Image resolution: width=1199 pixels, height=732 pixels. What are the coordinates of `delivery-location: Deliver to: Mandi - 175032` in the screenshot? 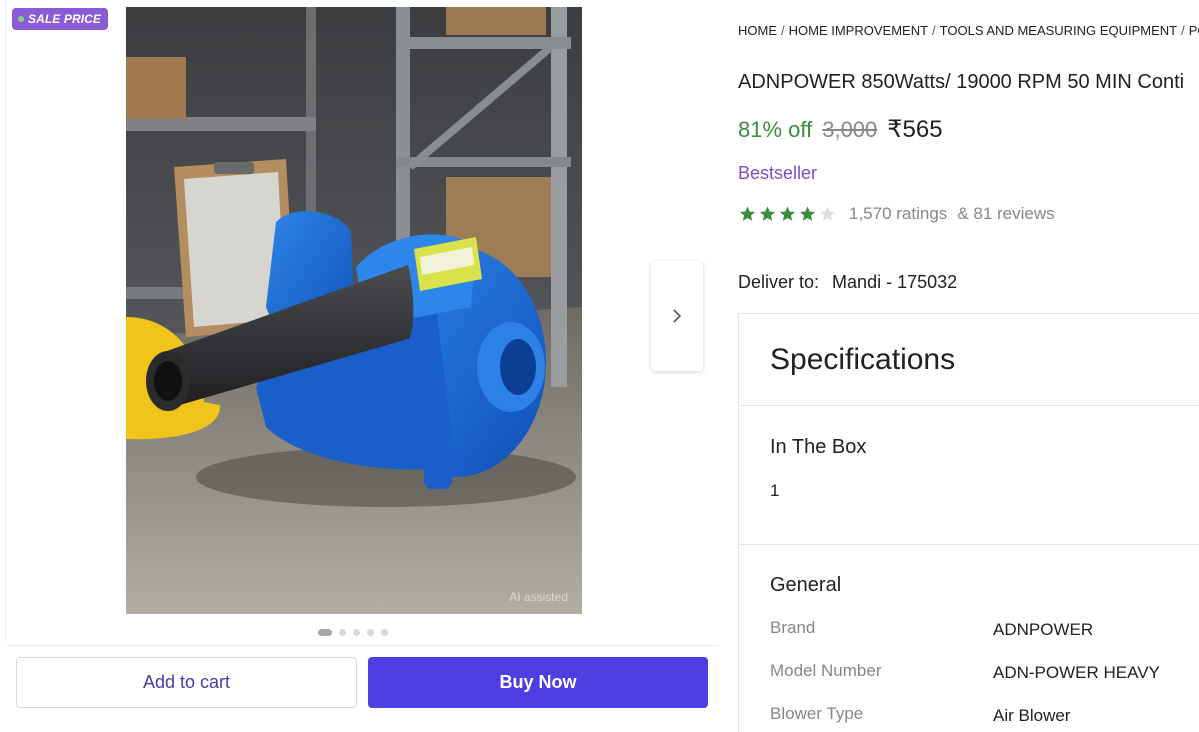 It's located at (847, 282).